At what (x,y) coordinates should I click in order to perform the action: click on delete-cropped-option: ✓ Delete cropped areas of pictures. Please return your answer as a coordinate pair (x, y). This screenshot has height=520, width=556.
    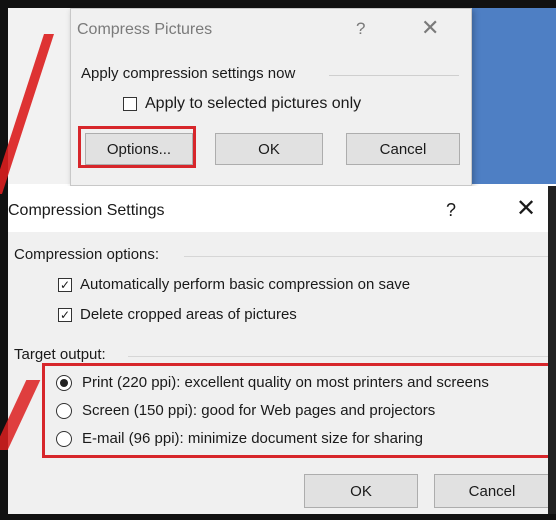
    Looking at the image, I should click on (177, 314).